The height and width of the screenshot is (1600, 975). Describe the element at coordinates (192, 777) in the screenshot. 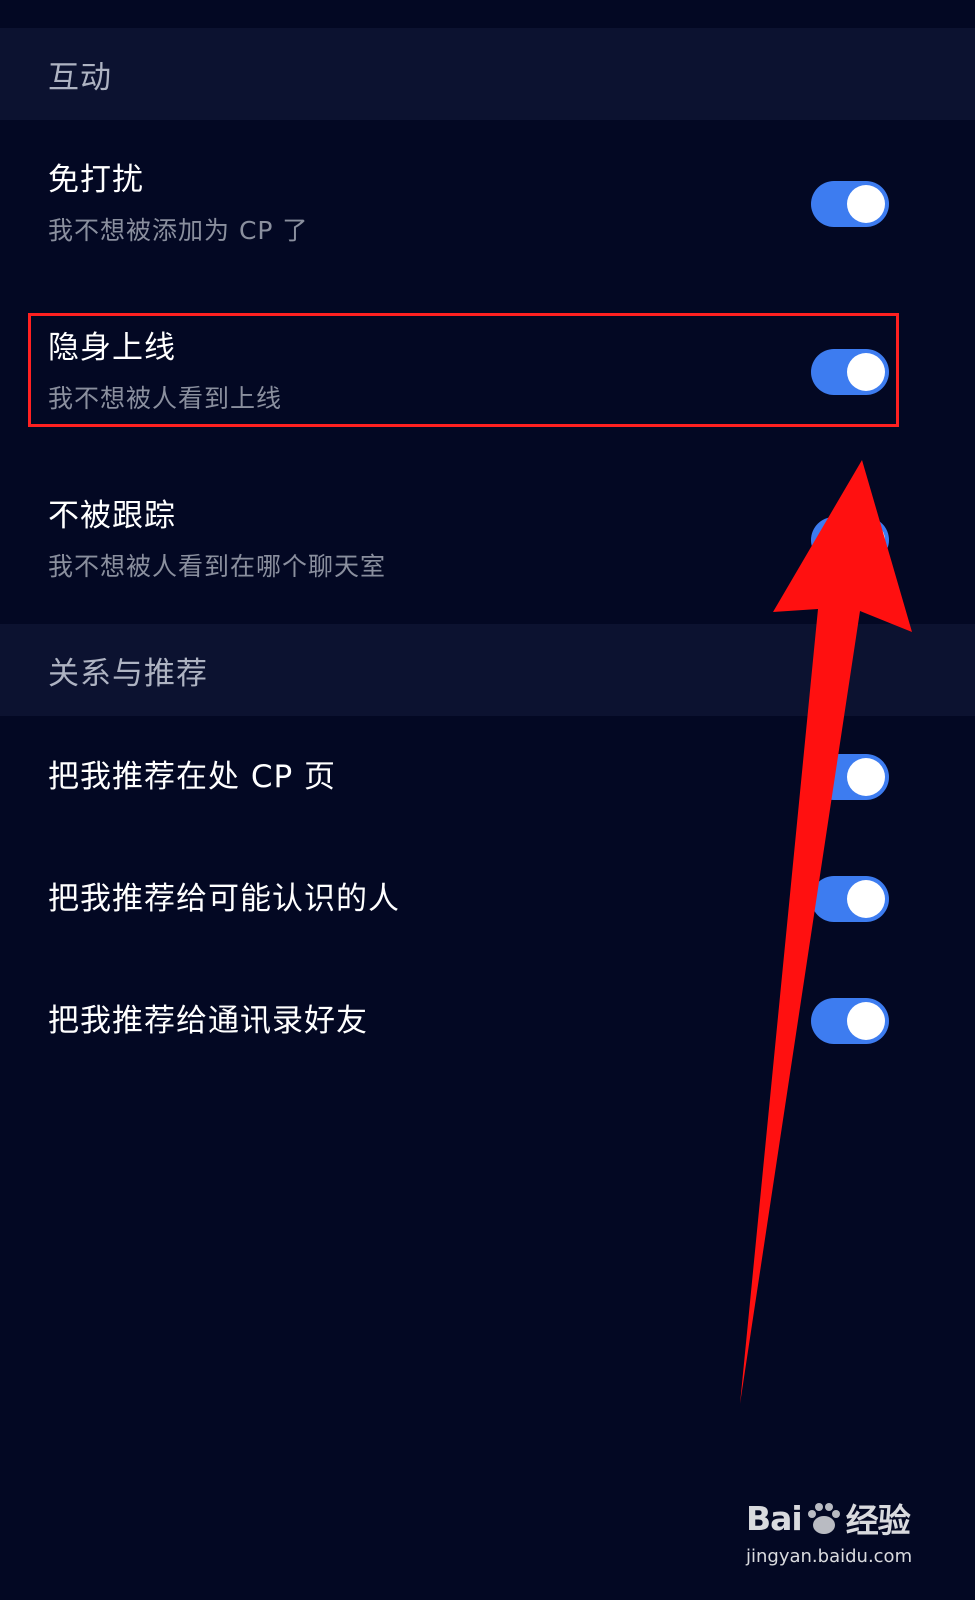

I see `setting-title: 把我推荐在处 CP 页` at that location.